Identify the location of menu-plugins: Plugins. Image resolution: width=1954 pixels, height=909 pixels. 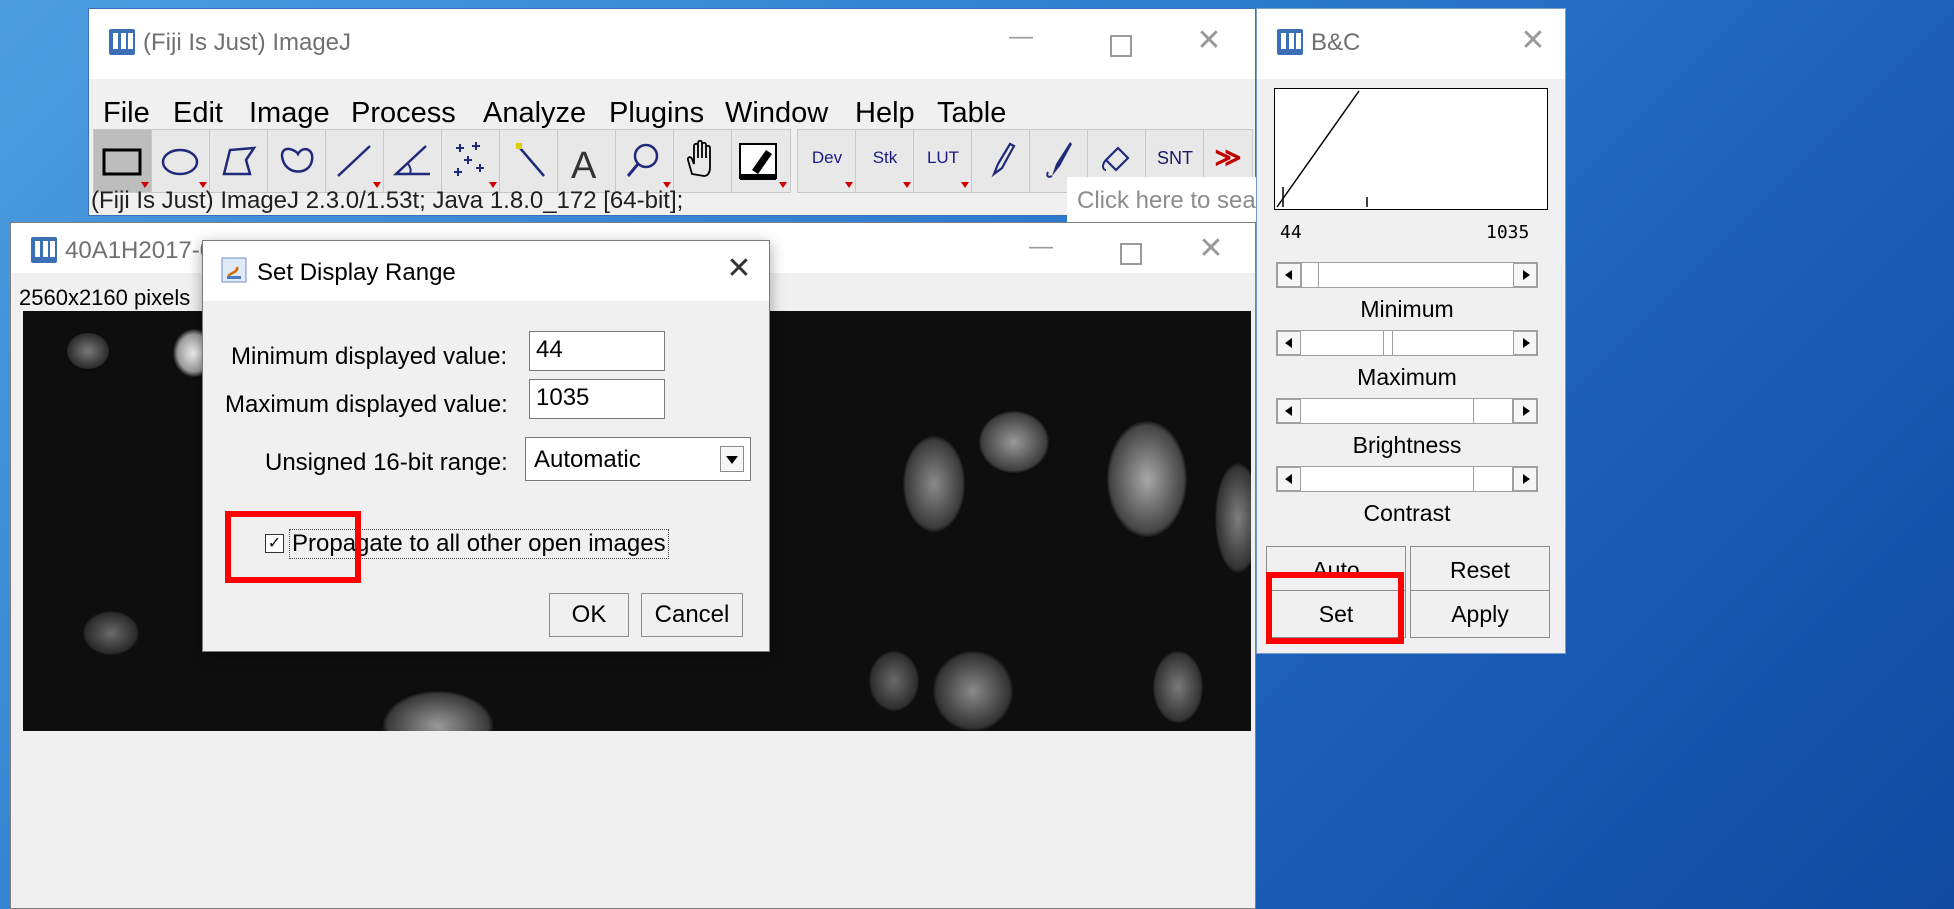
(656, 113).